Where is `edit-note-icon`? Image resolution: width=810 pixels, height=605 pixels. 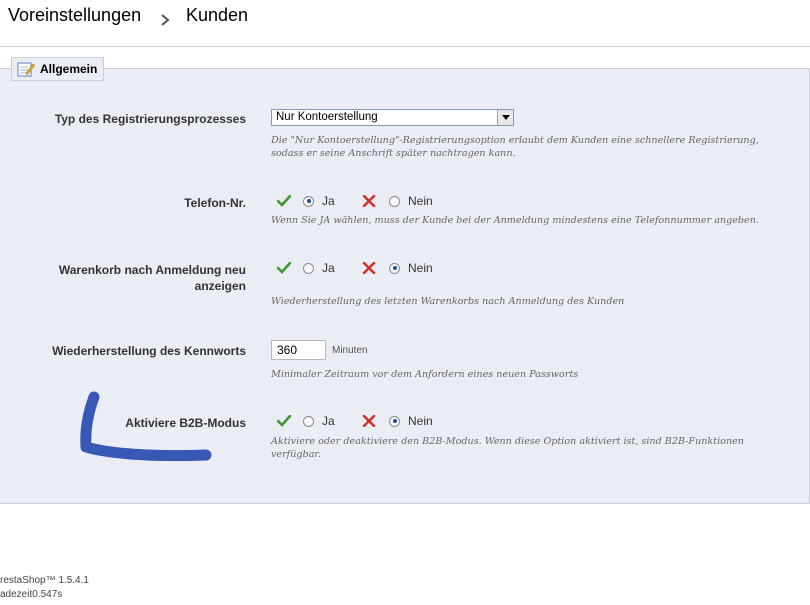 edit-note-icon is located at coordinates (26, 69).